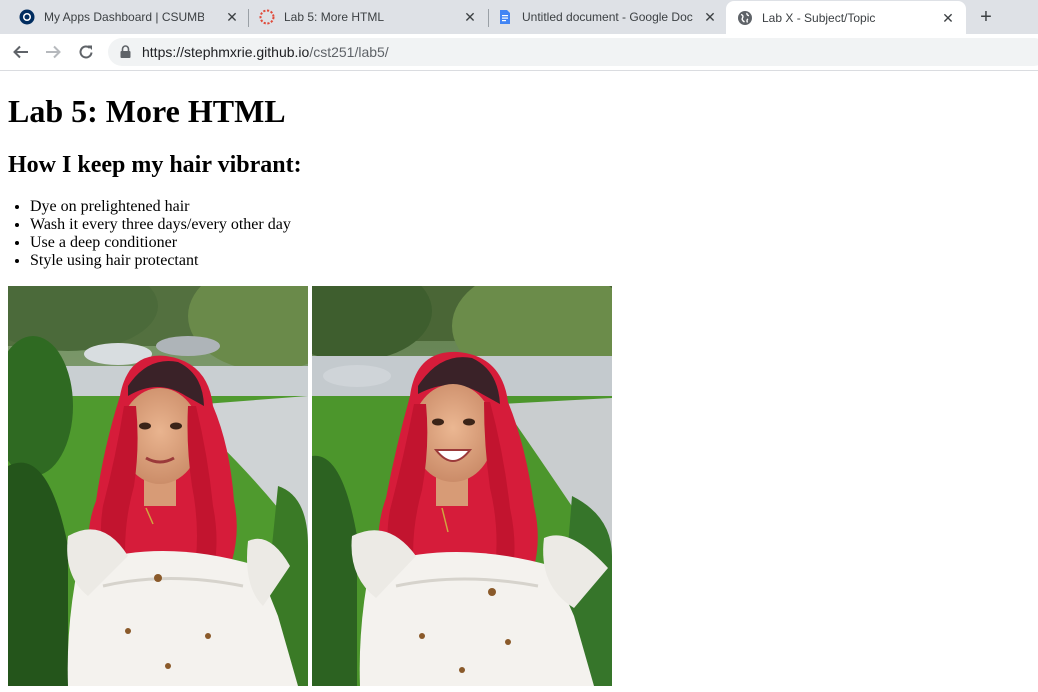 This screenshot has width=1038, height=692. I want to click on list-item: Wash it every three days/every other day, so click(160, 225).